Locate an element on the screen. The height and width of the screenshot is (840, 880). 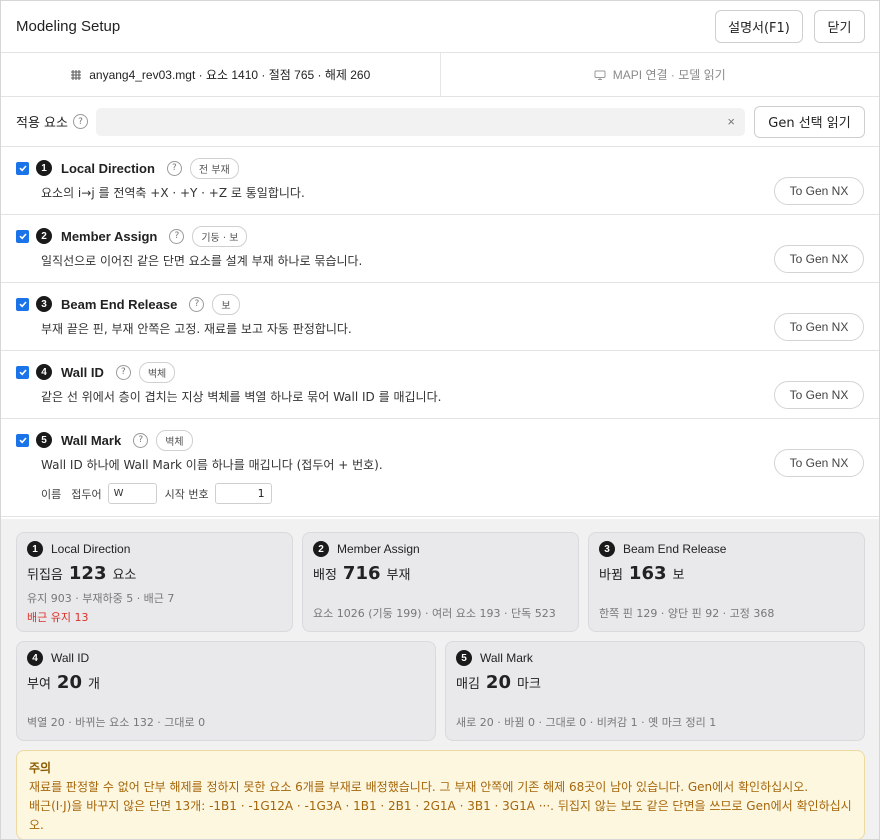
title-bar-buttons: 설명서(F1) 닫기 is located at coordinates (790, 26).